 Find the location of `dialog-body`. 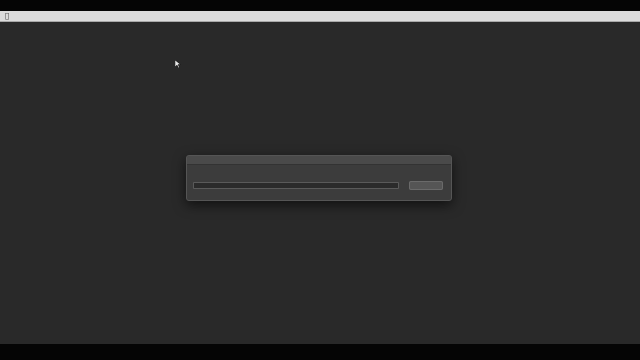

dialog-body is located at coordinates (319, 182).